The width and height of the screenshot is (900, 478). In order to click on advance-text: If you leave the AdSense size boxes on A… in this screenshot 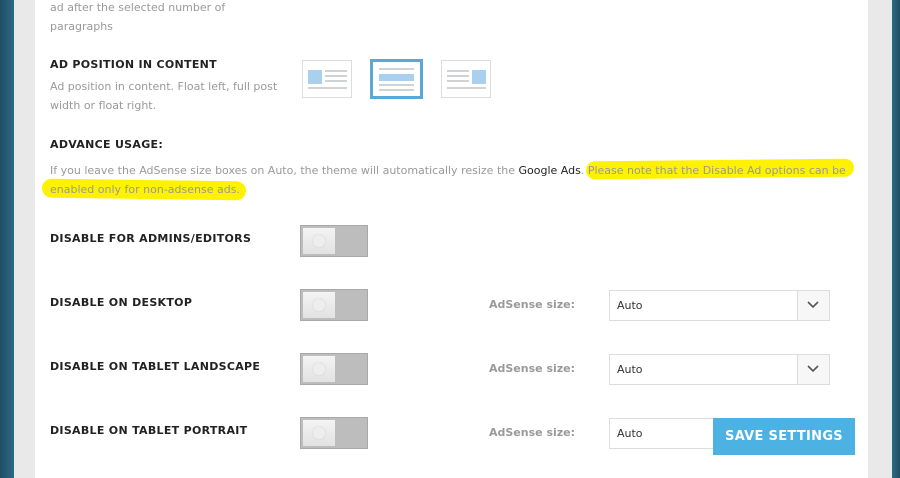, I will do `click(284, 170)`.